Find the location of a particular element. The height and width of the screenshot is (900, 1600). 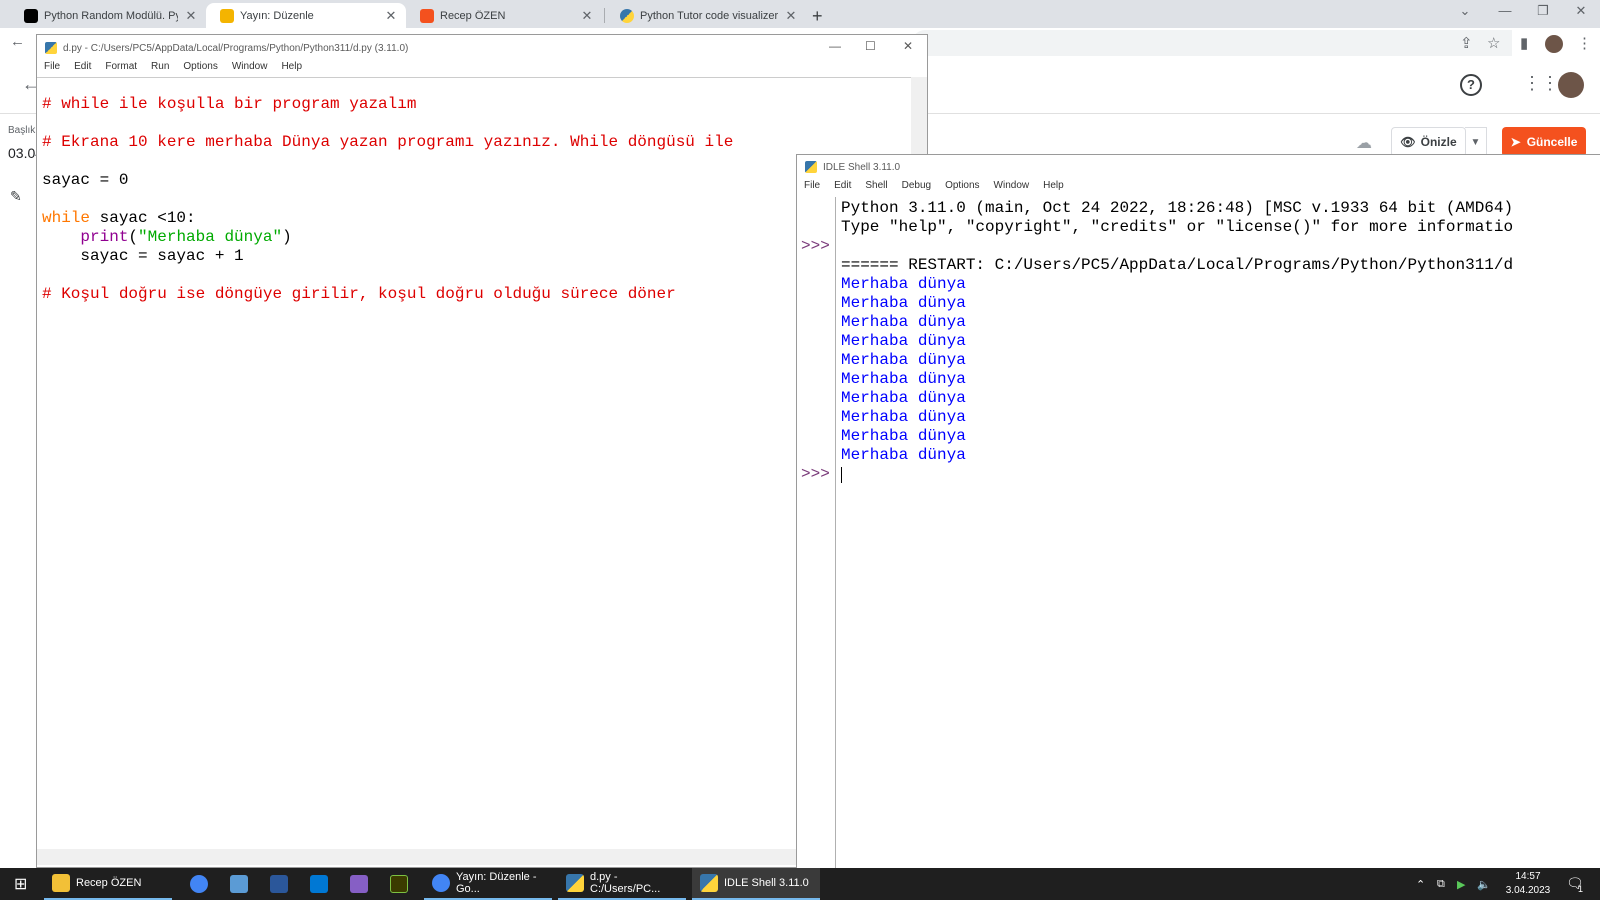

start-windows-icon: ⊞ is located at coordinates (23, 884).